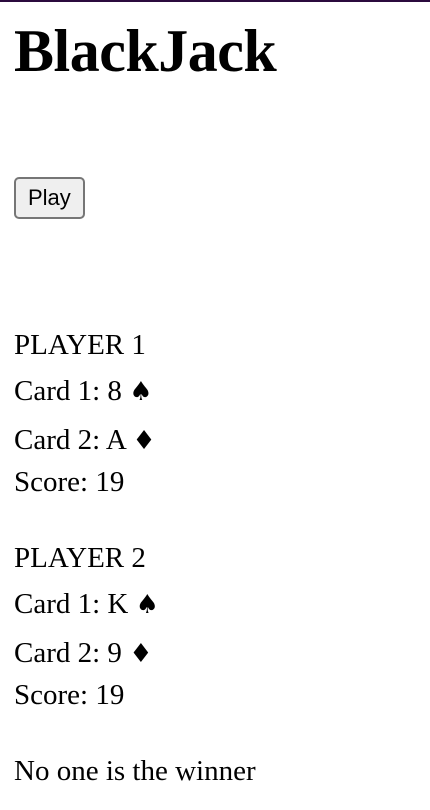 Image resolution: width=430 pixels, height=810 pixels. What do you see at coordinates (69, 482) in the screenshot?
I see `player-1-score: Score: 19` at bounding box center [69, 482].